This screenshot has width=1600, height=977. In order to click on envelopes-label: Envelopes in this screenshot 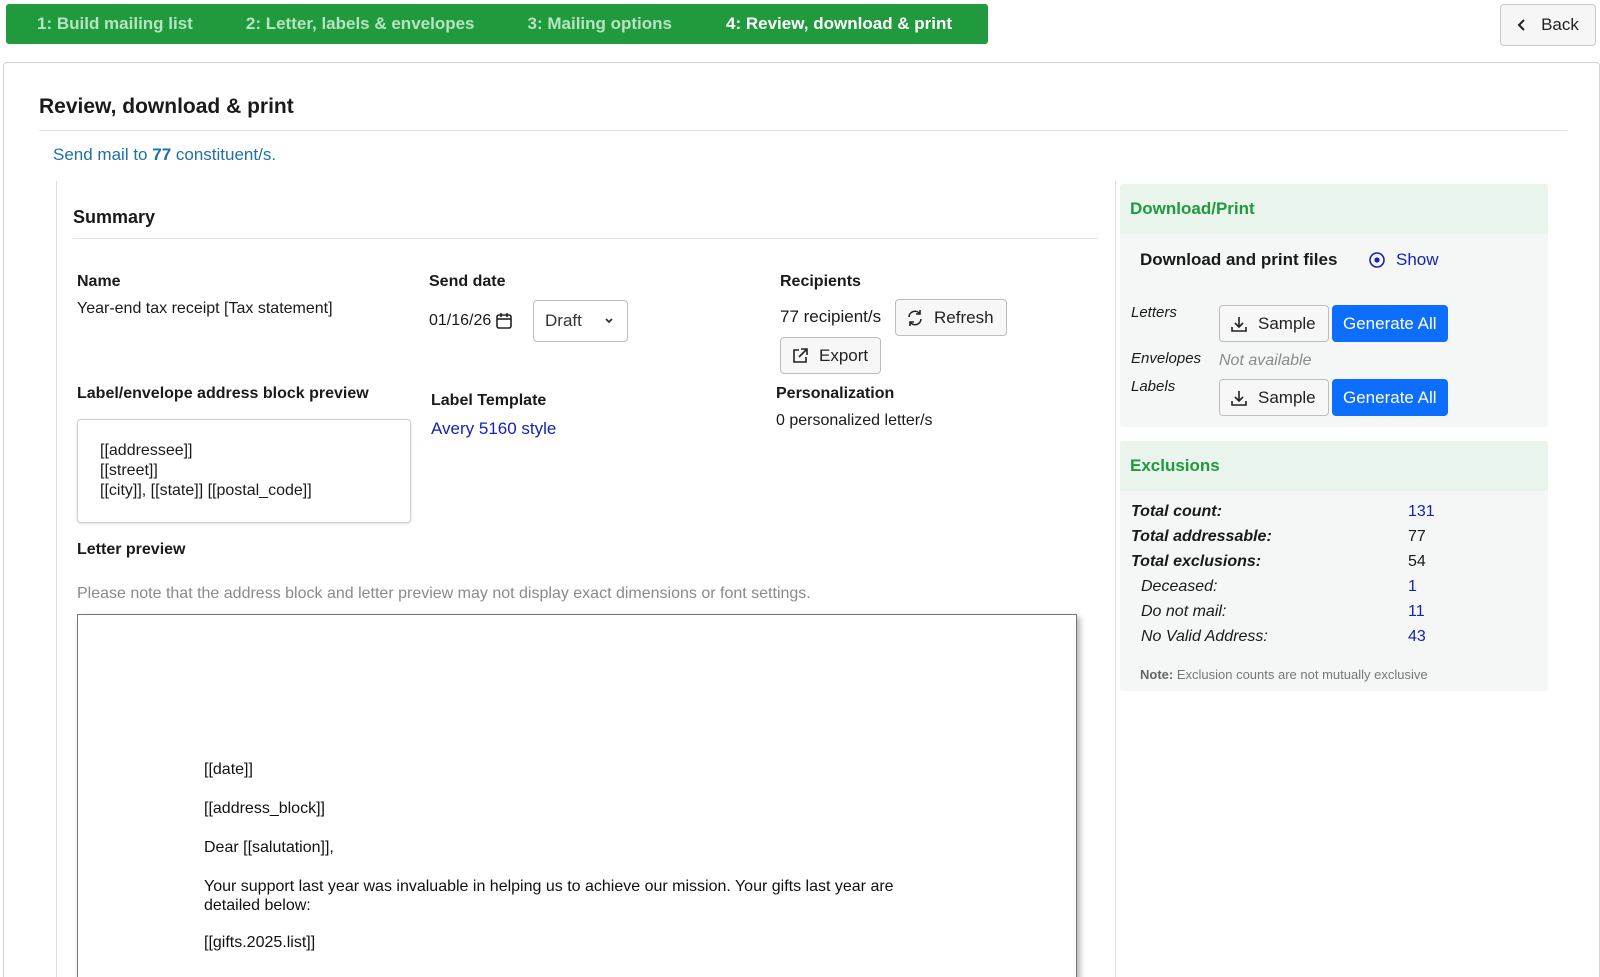, I will do `click(1166, 358)`.